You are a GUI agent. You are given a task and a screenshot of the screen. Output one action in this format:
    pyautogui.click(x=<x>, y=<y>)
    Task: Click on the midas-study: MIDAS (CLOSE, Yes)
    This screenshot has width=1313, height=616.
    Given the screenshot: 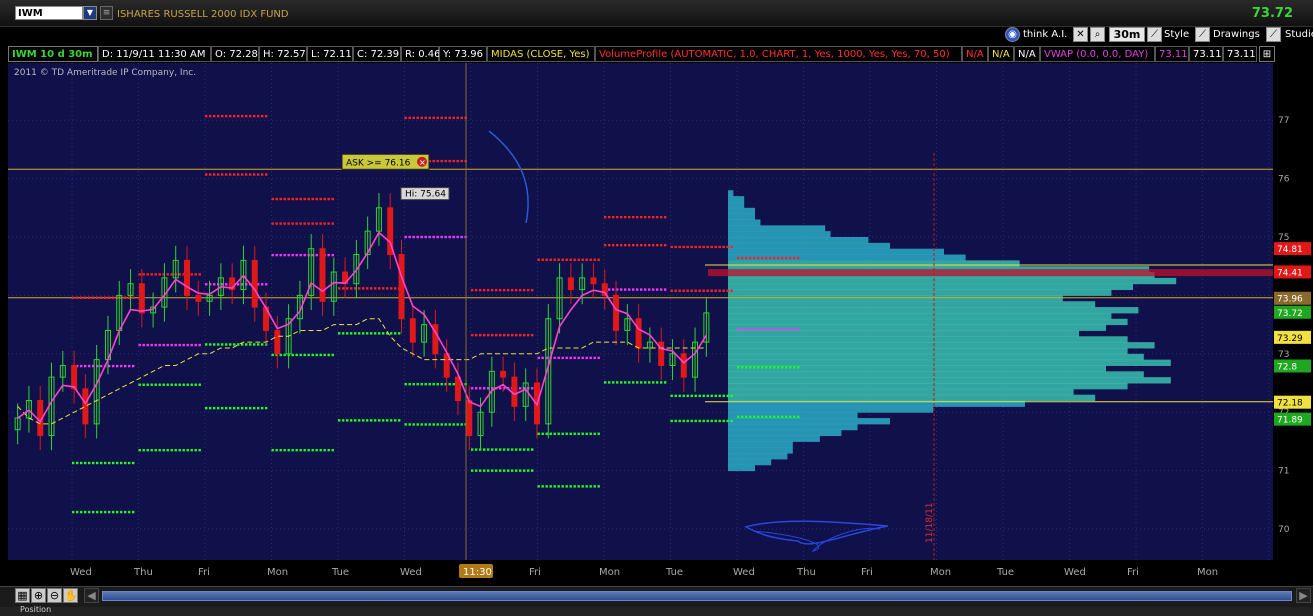 What is the action you would take?
    pyautogui.click(x=541, y=54)
    